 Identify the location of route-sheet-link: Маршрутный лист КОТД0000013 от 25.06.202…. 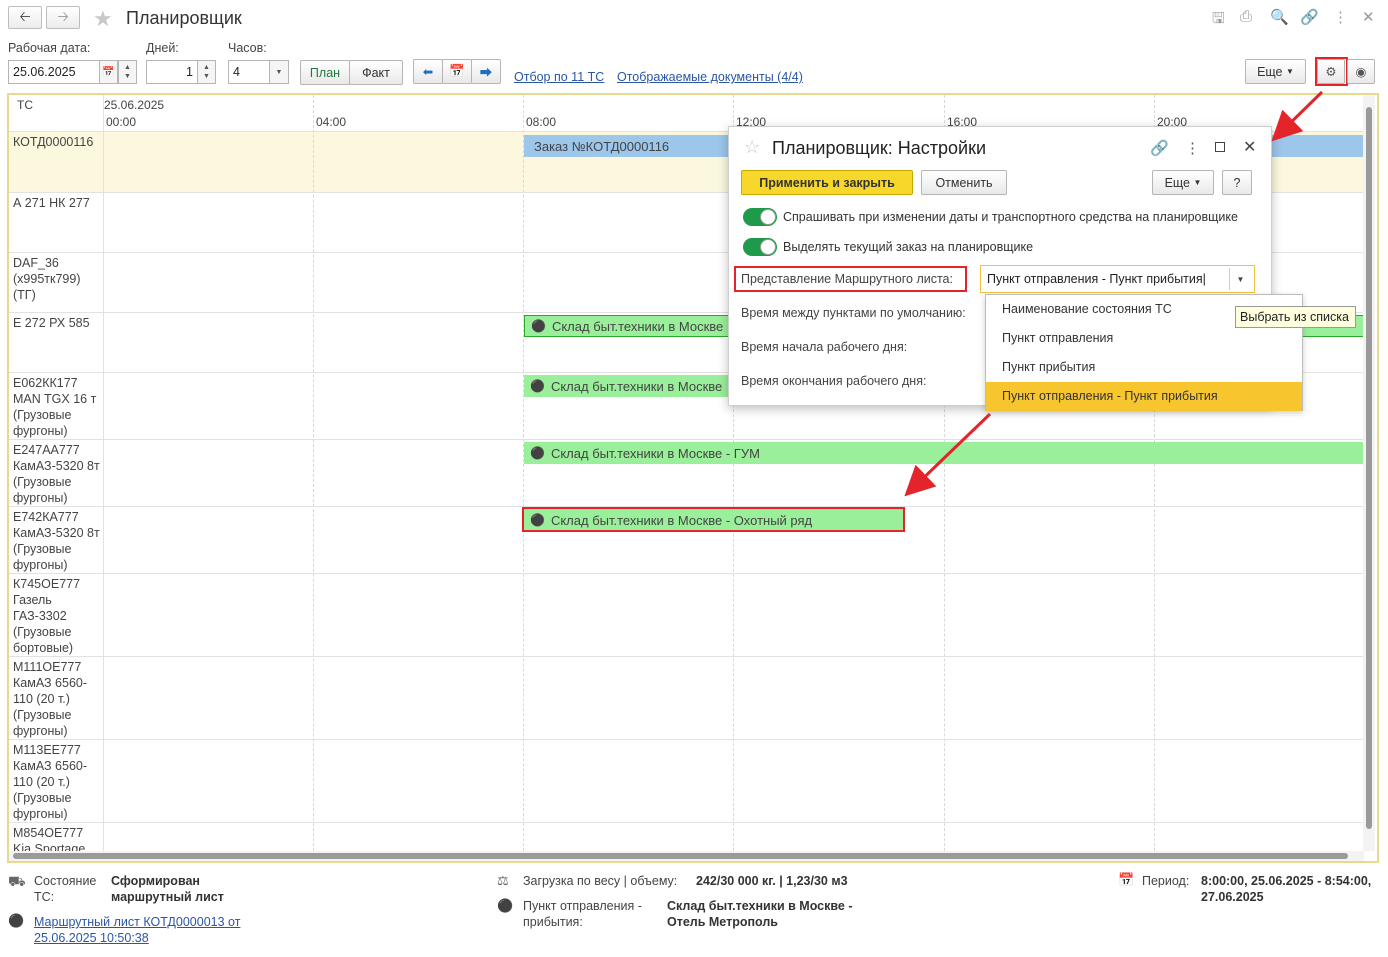
(146, 930).